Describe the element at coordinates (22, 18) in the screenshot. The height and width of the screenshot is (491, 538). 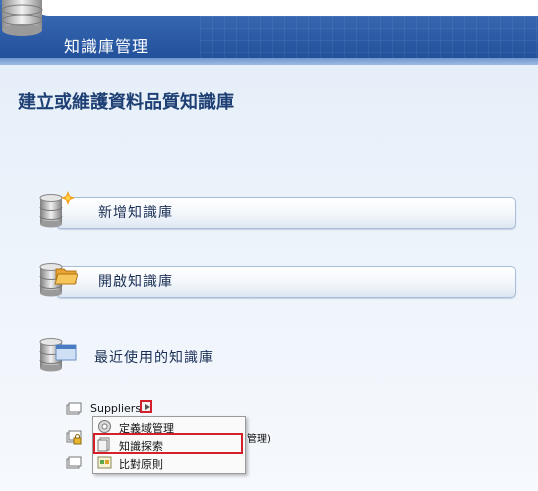
I see `database-icon` at that location.